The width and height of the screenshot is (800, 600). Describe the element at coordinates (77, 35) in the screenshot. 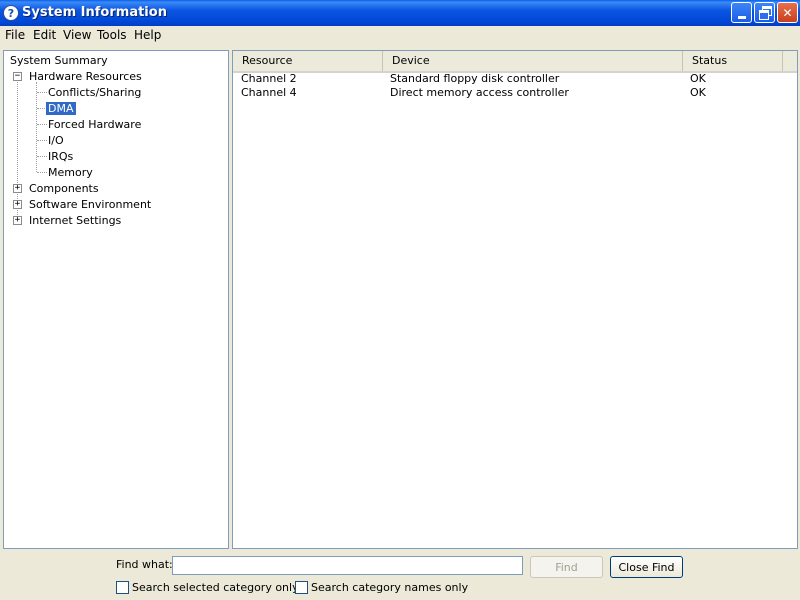

I see `menu-view: View` at that location.